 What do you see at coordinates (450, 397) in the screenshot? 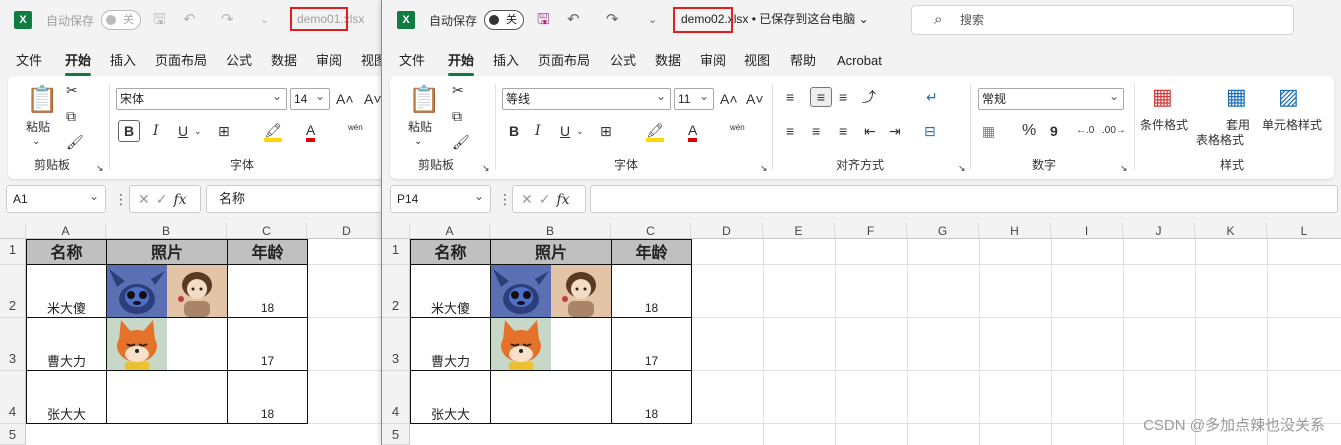
I see `cell-name: 张大大` at bounding box center [450, 397].